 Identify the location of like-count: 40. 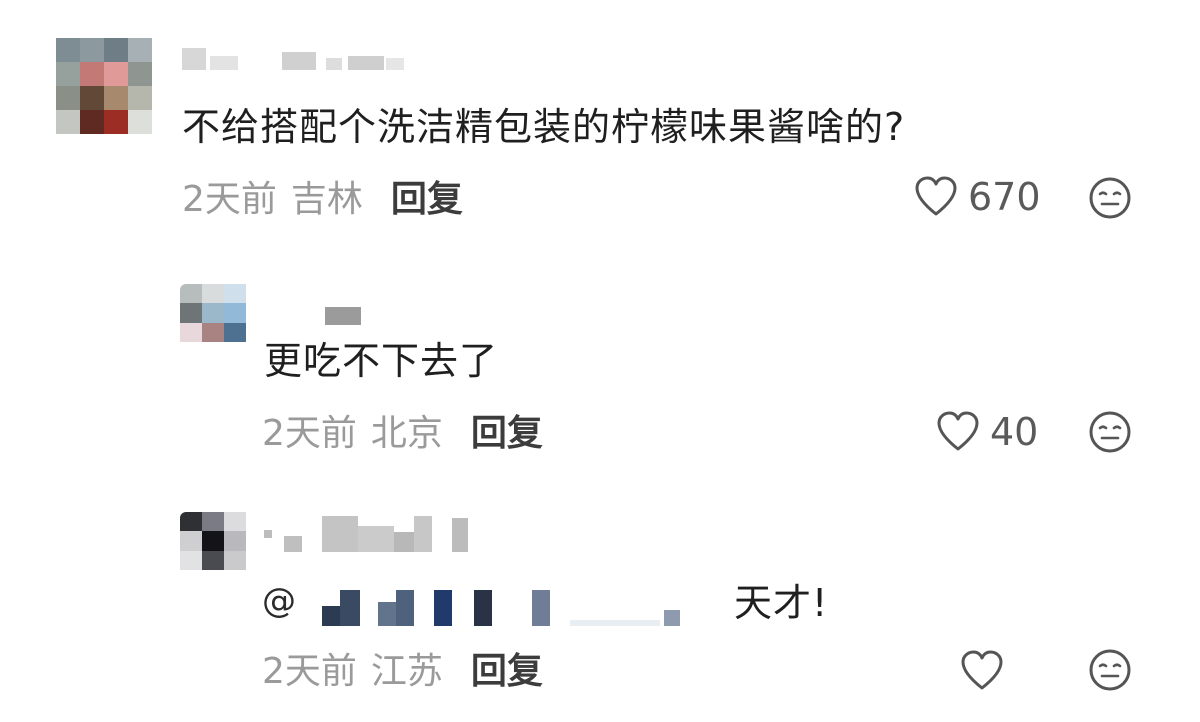
(1014, 432).